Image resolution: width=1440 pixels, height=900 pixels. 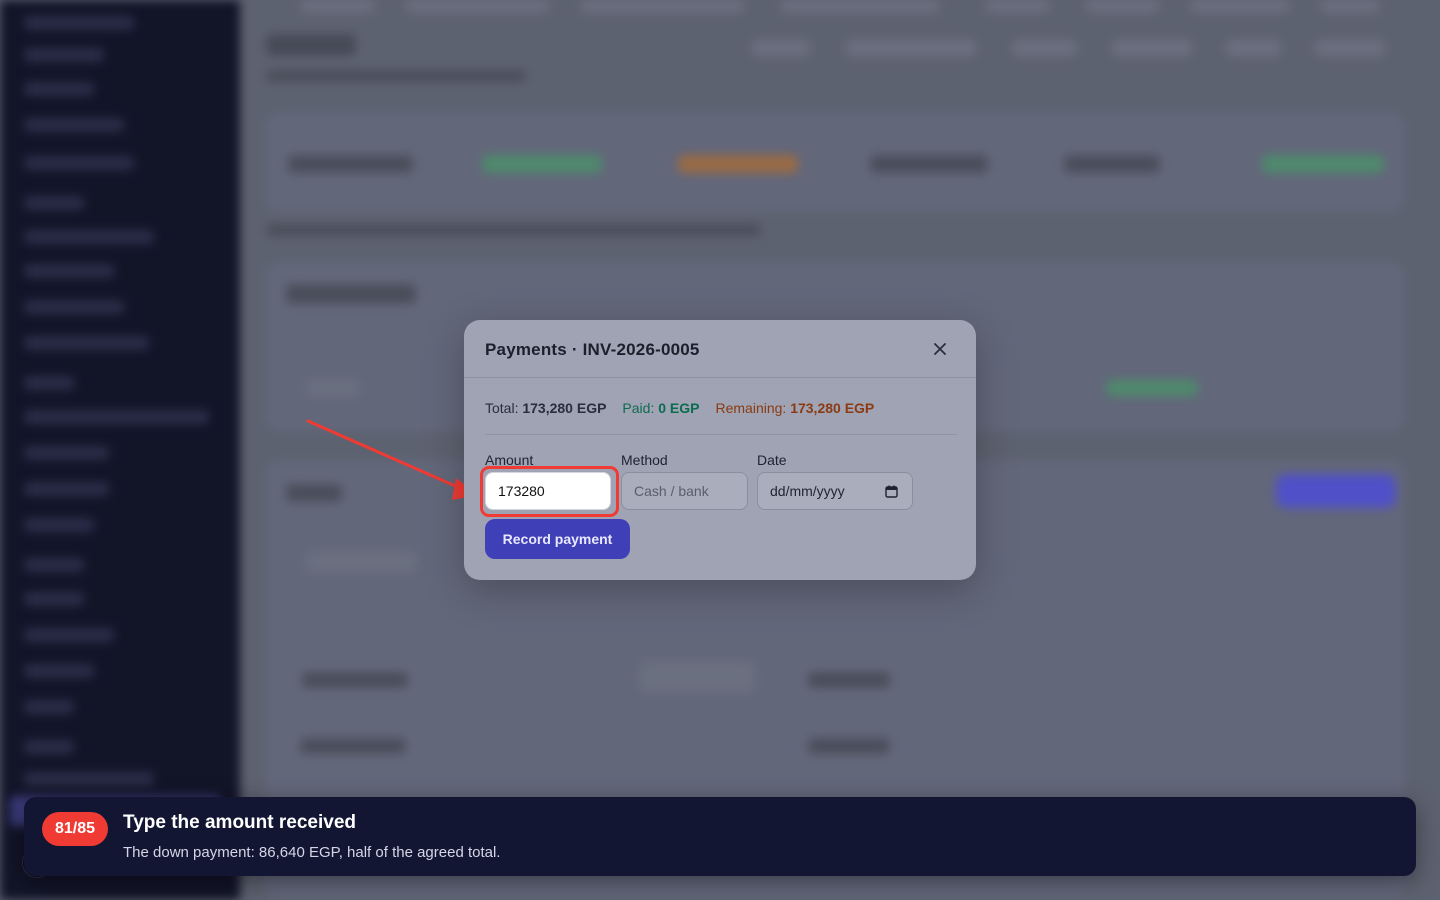 What do you see at coordinates (239, 822) in the screenshot?
I see `toast-title: Type the amount received` at bounding box center [239, 822].